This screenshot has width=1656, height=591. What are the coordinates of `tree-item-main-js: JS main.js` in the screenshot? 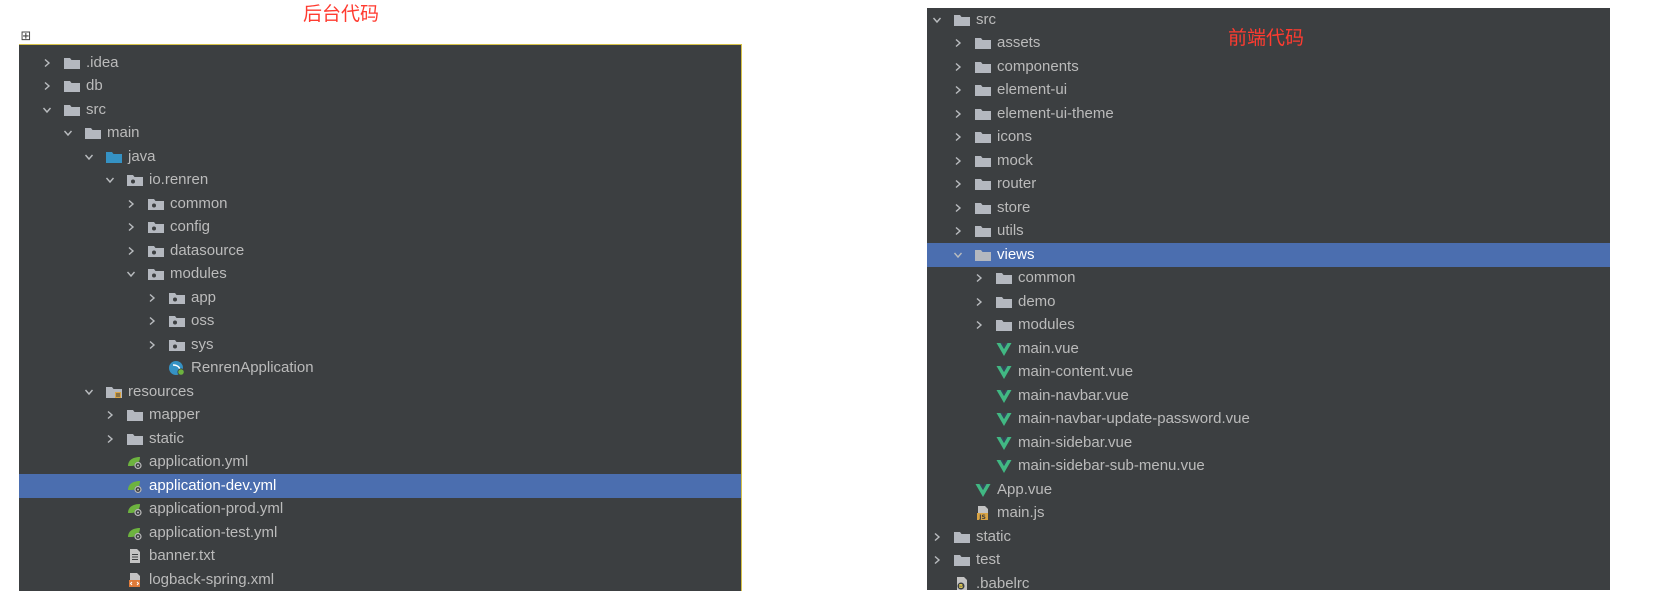 It's located at (1268, 514).